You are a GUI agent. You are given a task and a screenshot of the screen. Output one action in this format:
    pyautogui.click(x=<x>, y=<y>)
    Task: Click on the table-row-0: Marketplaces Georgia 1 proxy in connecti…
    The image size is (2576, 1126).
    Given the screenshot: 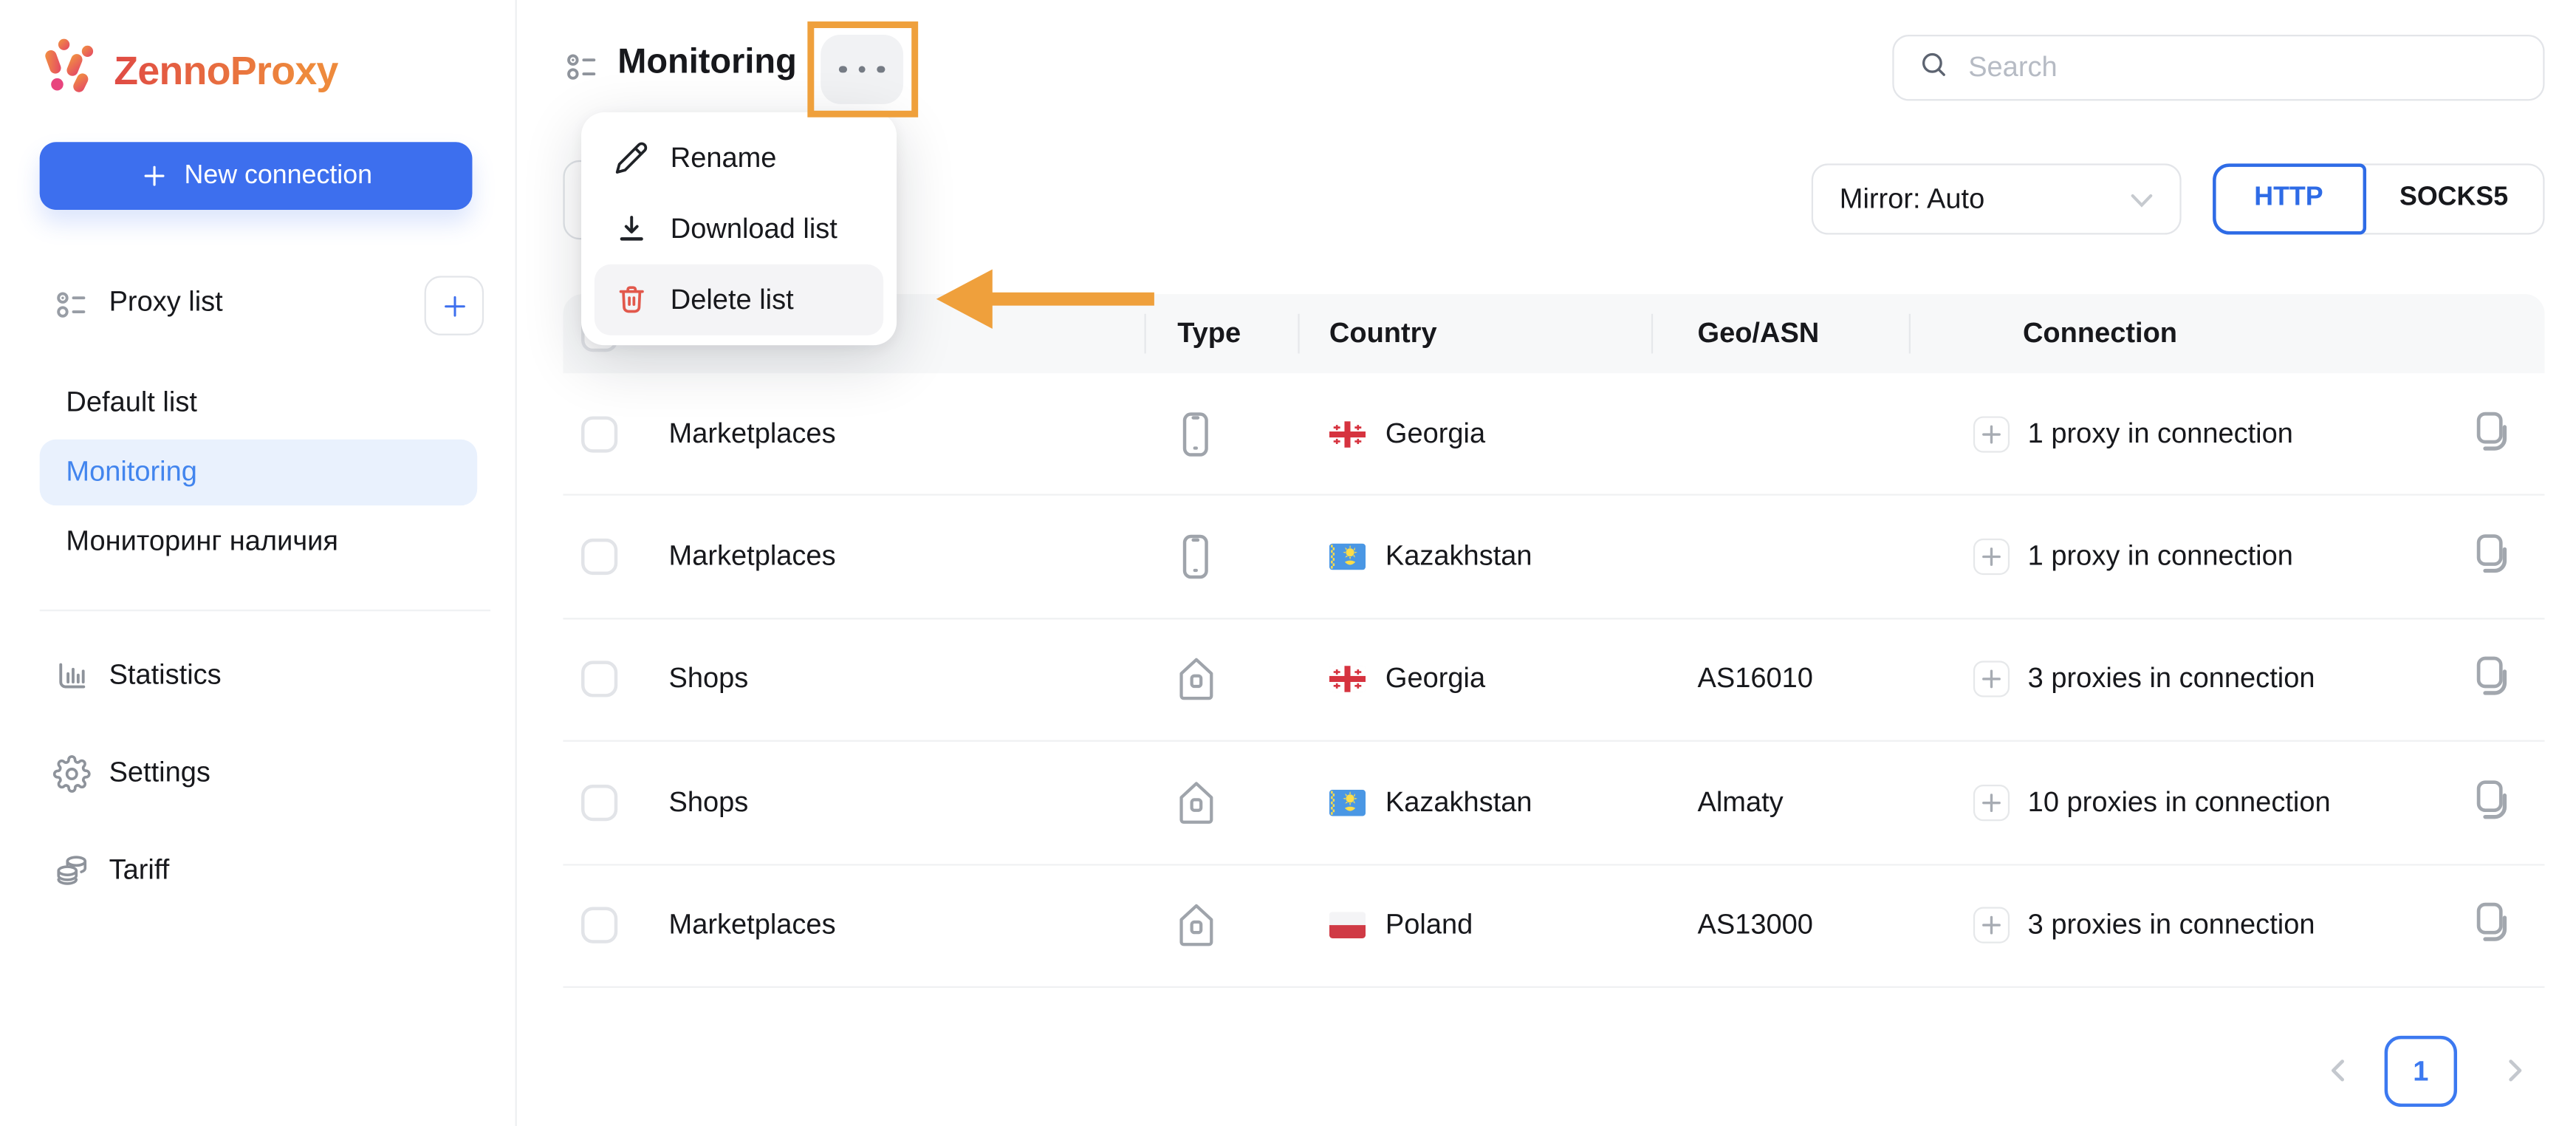 What is the action you would take?
    pyautogui.click(x=1554, y=435)
    